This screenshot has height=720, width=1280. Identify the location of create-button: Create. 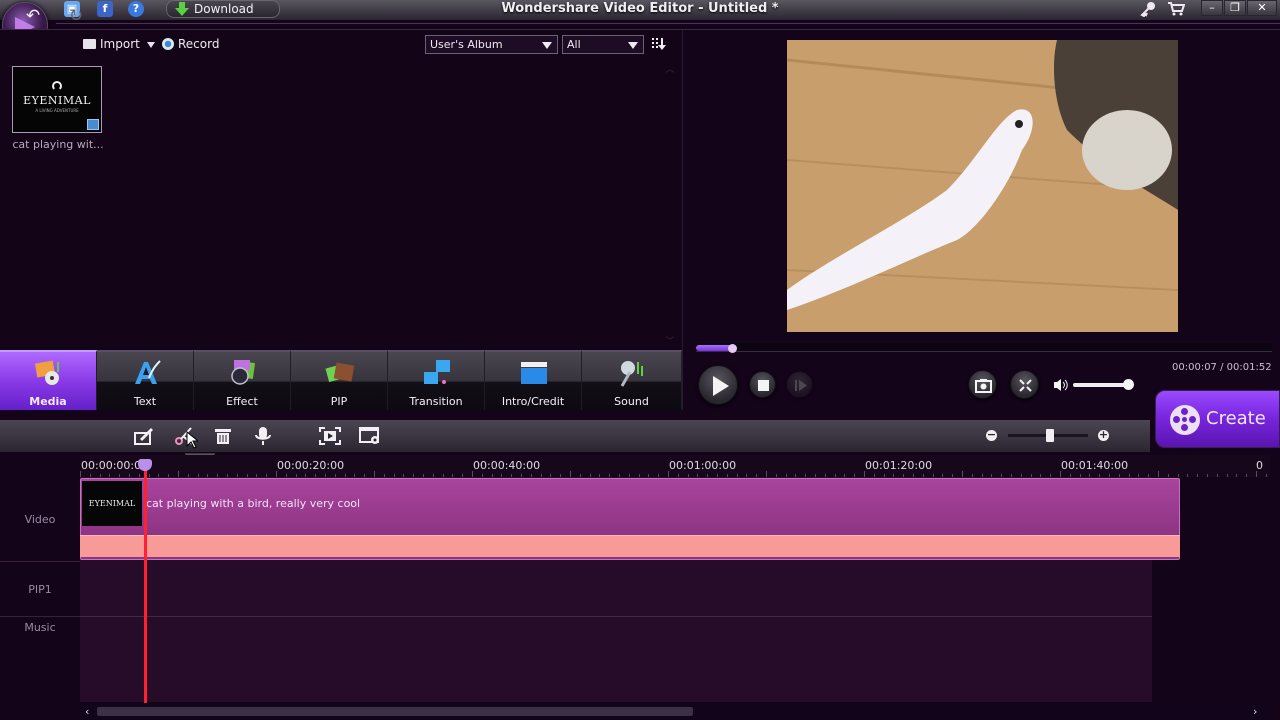
(1217, 419).